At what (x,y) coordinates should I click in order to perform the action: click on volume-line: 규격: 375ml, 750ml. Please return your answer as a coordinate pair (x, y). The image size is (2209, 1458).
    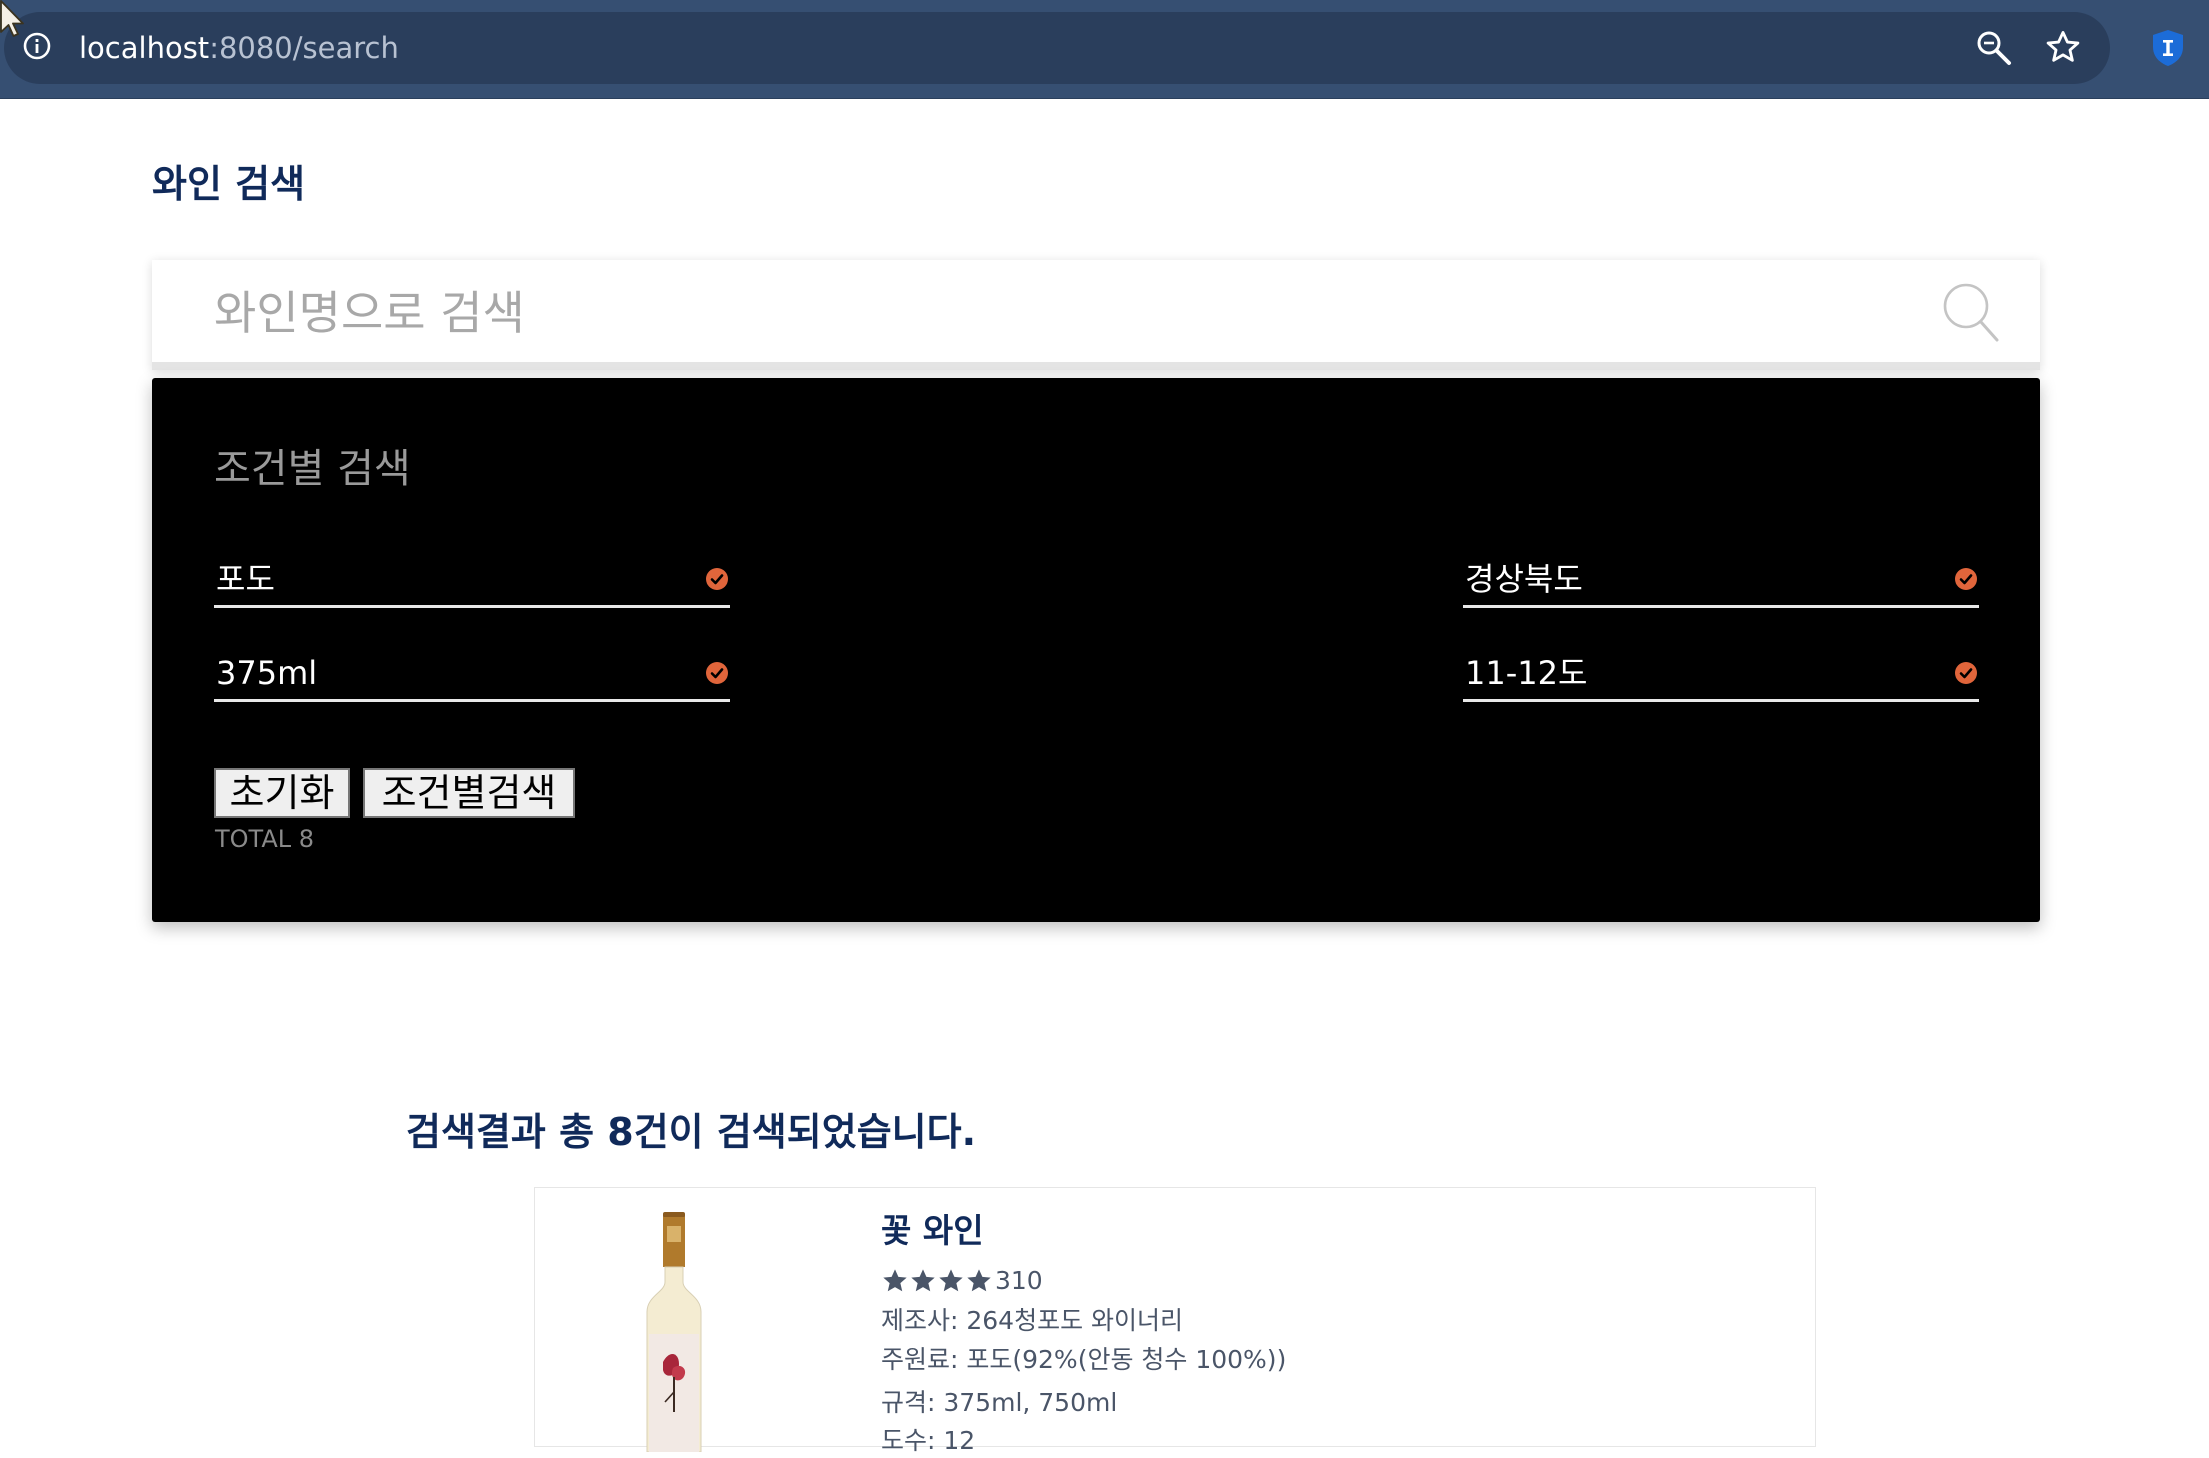
    Looking at the image, I should click on (999, 1402).